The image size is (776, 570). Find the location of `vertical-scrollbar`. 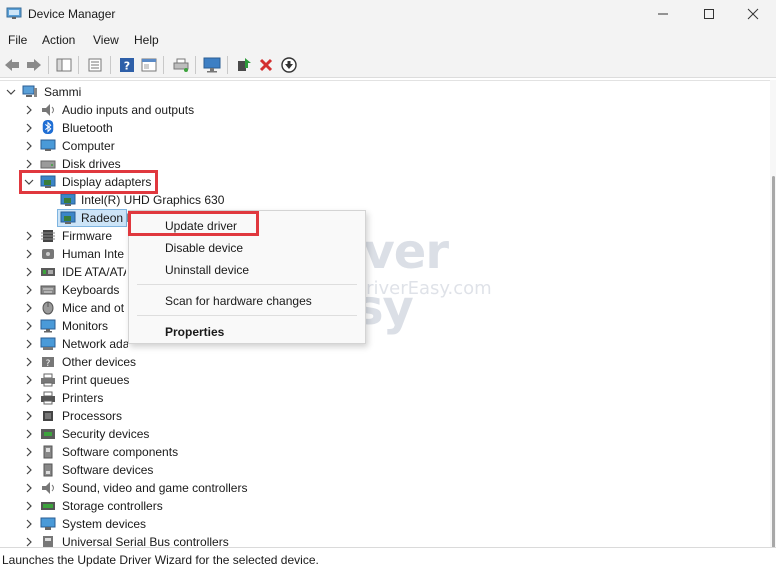

vertical-scrollbar is located at coordinates (773, 325).